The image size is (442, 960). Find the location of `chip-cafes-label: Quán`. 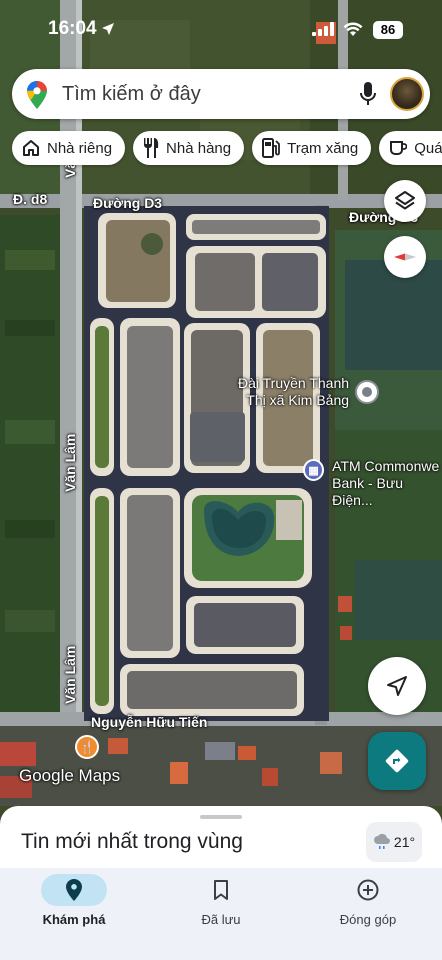

chip-cafes-label: Quán is located at coordinates (428, 148).